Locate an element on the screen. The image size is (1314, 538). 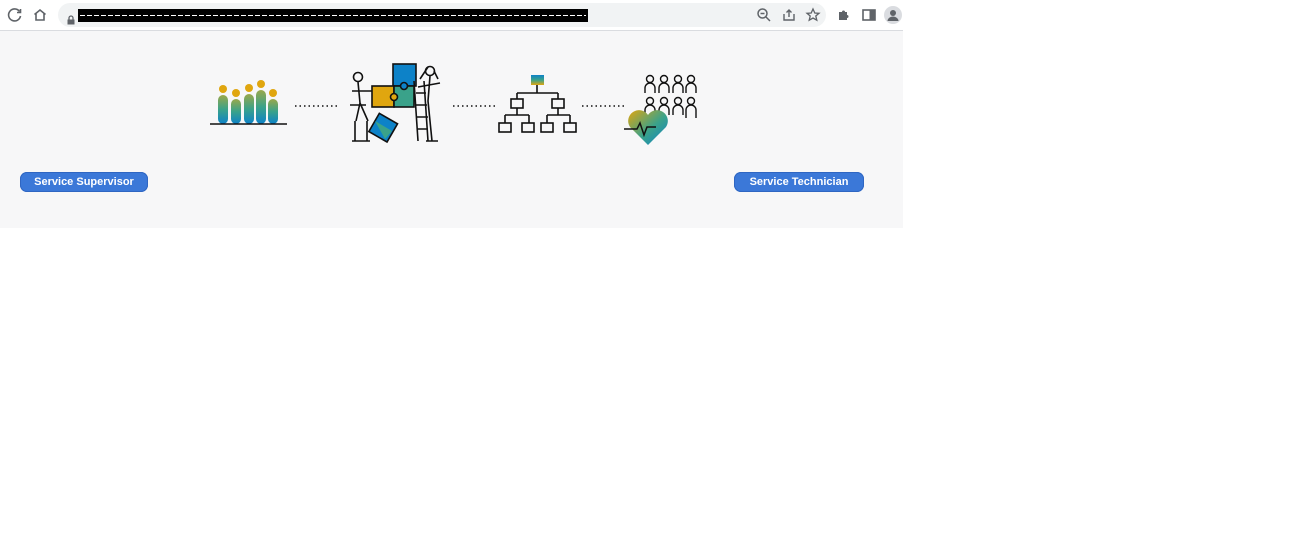
lock-icon is located at coordinates (71, 17).